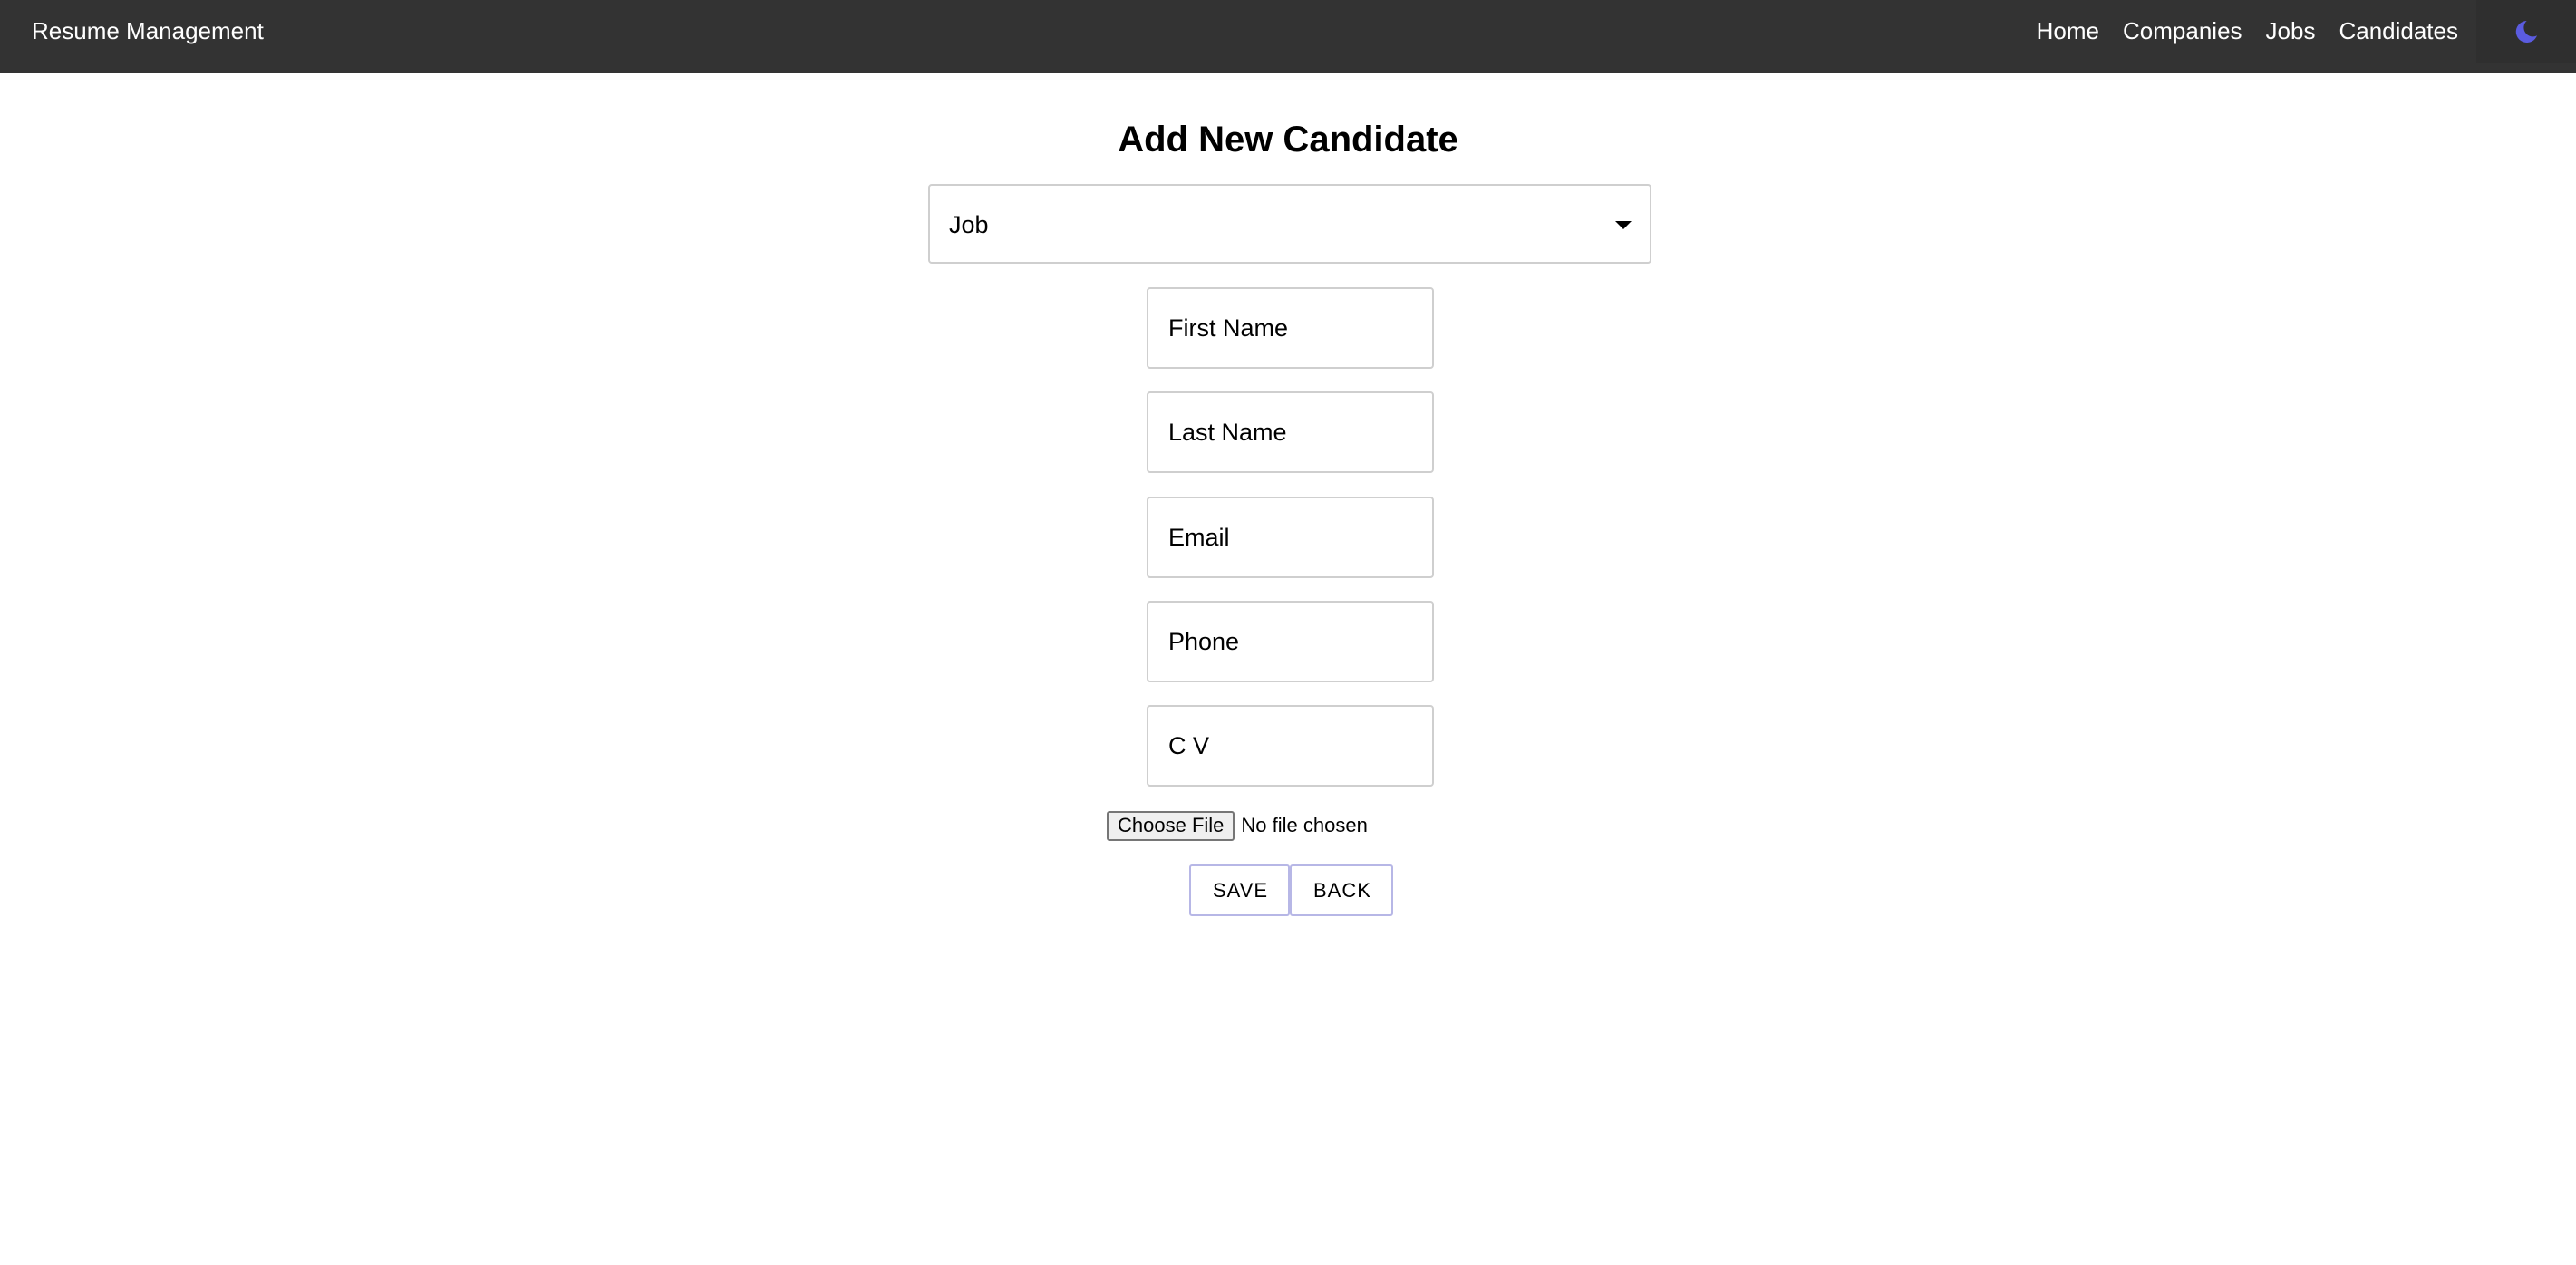 The image size is (2576, 1265). What do you see at coordinates (969, 225) in the screenshot?
I see `job-select-label: Job` at bounding box center [969, 225].